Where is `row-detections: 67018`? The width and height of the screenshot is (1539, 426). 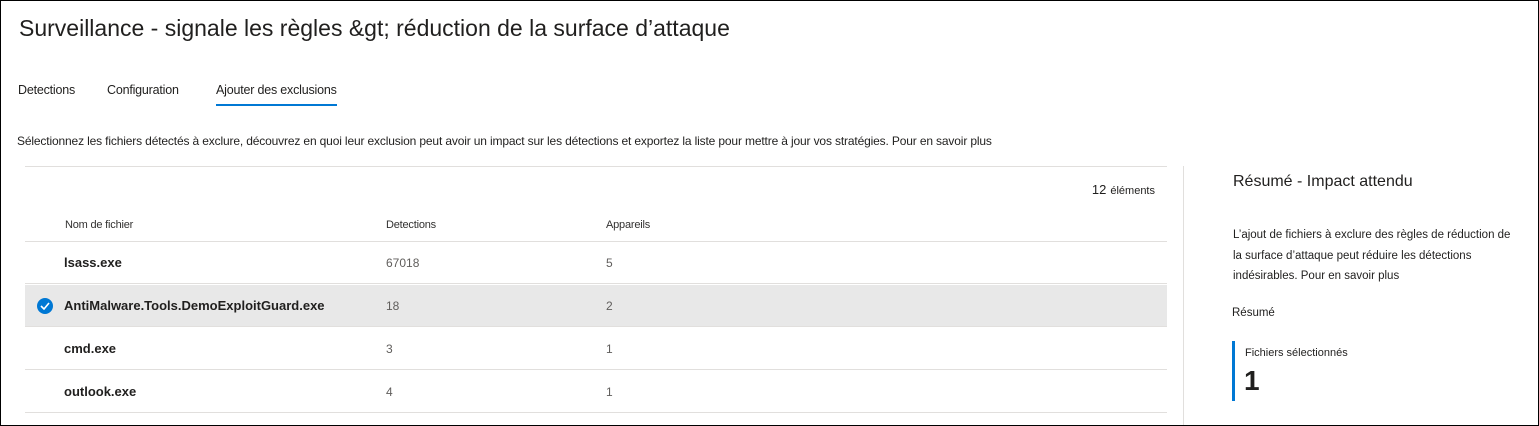
row-detections: 67018 is located at coordinates (403, 263).